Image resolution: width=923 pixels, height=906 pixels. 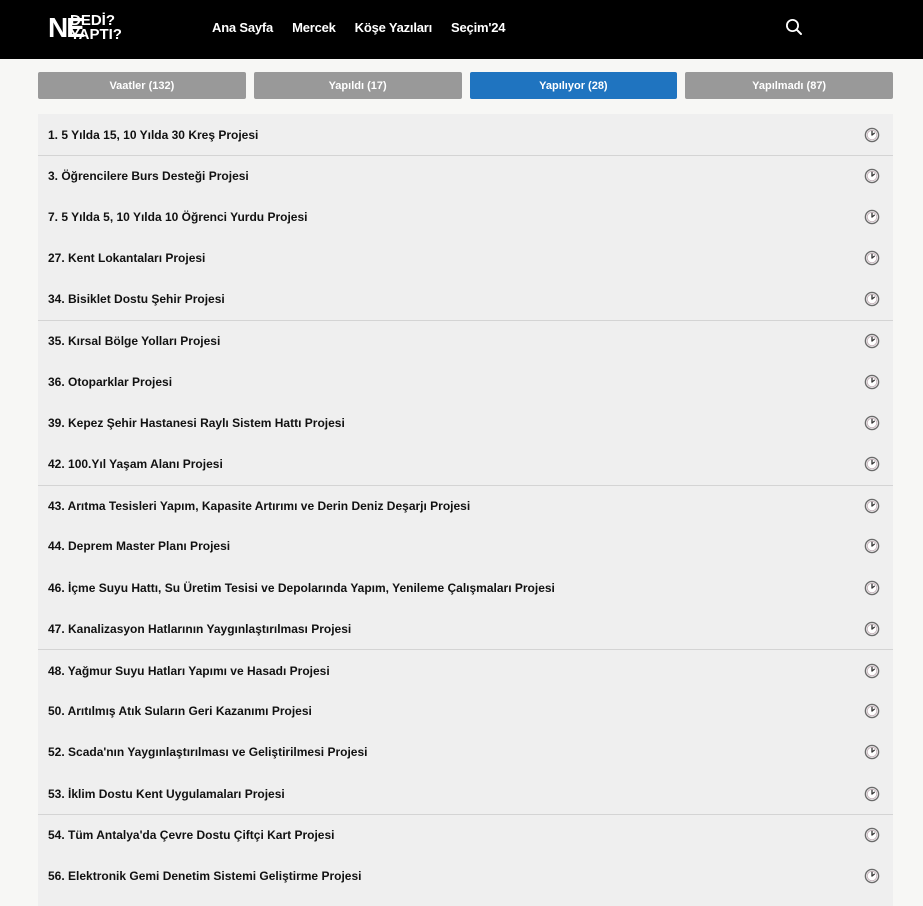 I want to click on tab-vaatler: Vaatler (132), so click(x=142, y=85).